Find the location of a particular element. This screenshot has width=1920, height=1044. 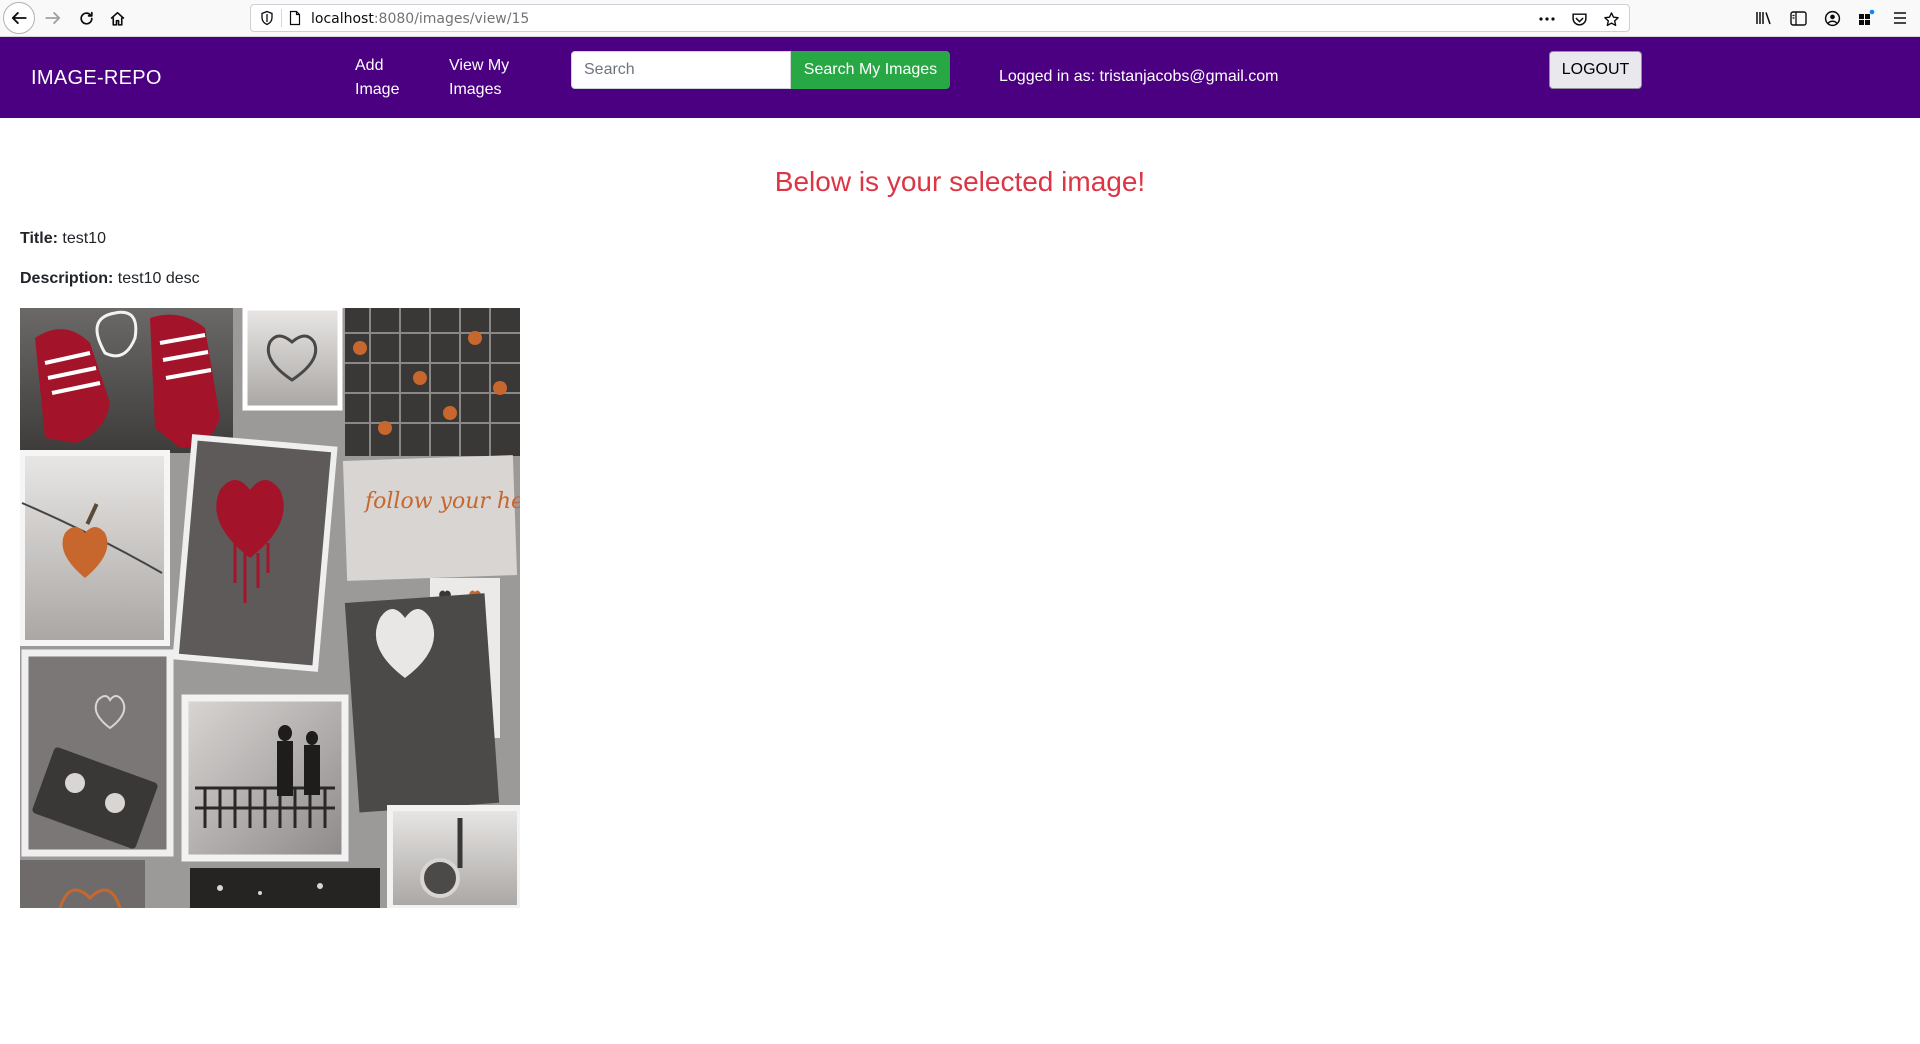

couple-photo is located at coordinates (265, 778).